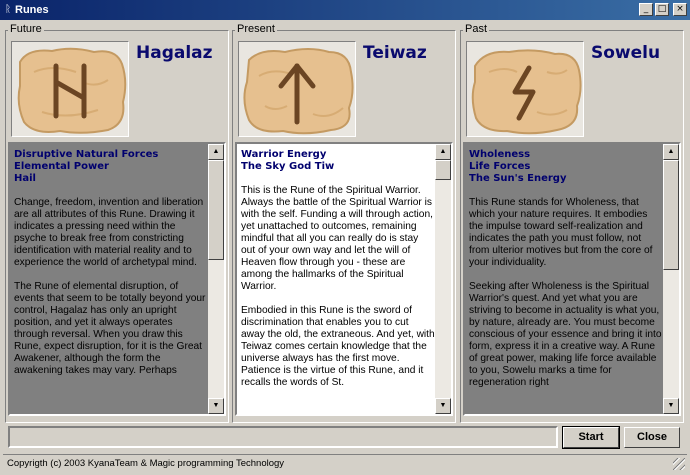 This screenshot has height=475, width=690. Describe the element at coordinates (174, 53) in the screenshot. I see `rune-name: Hagalaz` at that location.